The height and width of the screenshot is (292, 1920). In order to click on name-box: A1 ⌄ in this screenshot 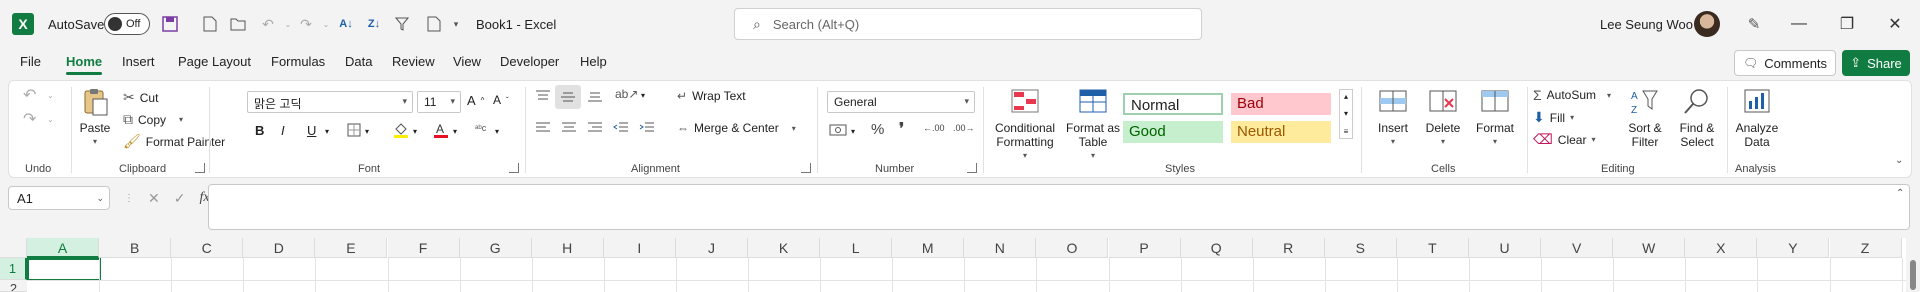, I will do `click(59, 198)`.